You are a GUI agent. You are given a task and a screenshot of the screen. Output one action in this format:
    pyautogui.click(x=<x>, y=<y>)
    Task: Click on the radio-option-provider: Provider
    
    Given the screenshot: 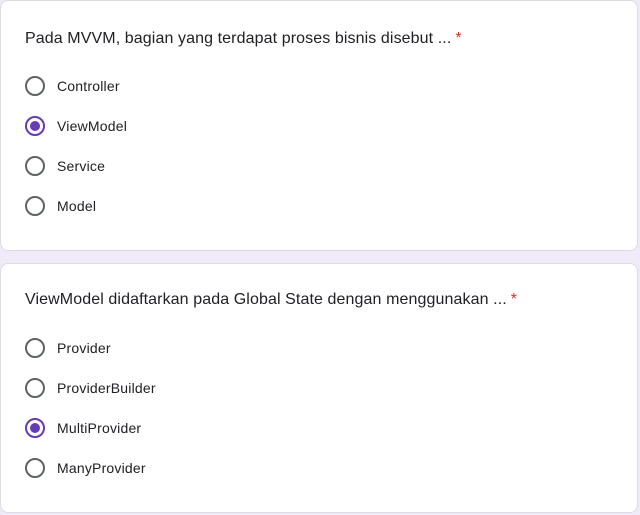 What is the action you would take?
    pyautogui.click(x=68, y=348)
    